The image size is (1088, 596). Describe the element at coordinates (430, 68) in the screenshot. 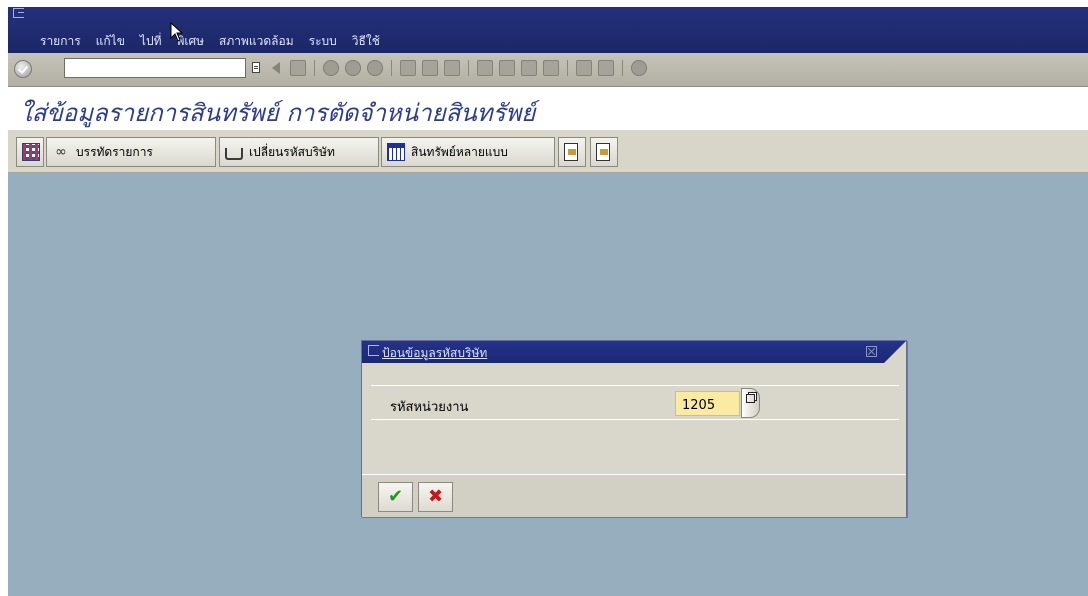

I see `find-icon` at that location.